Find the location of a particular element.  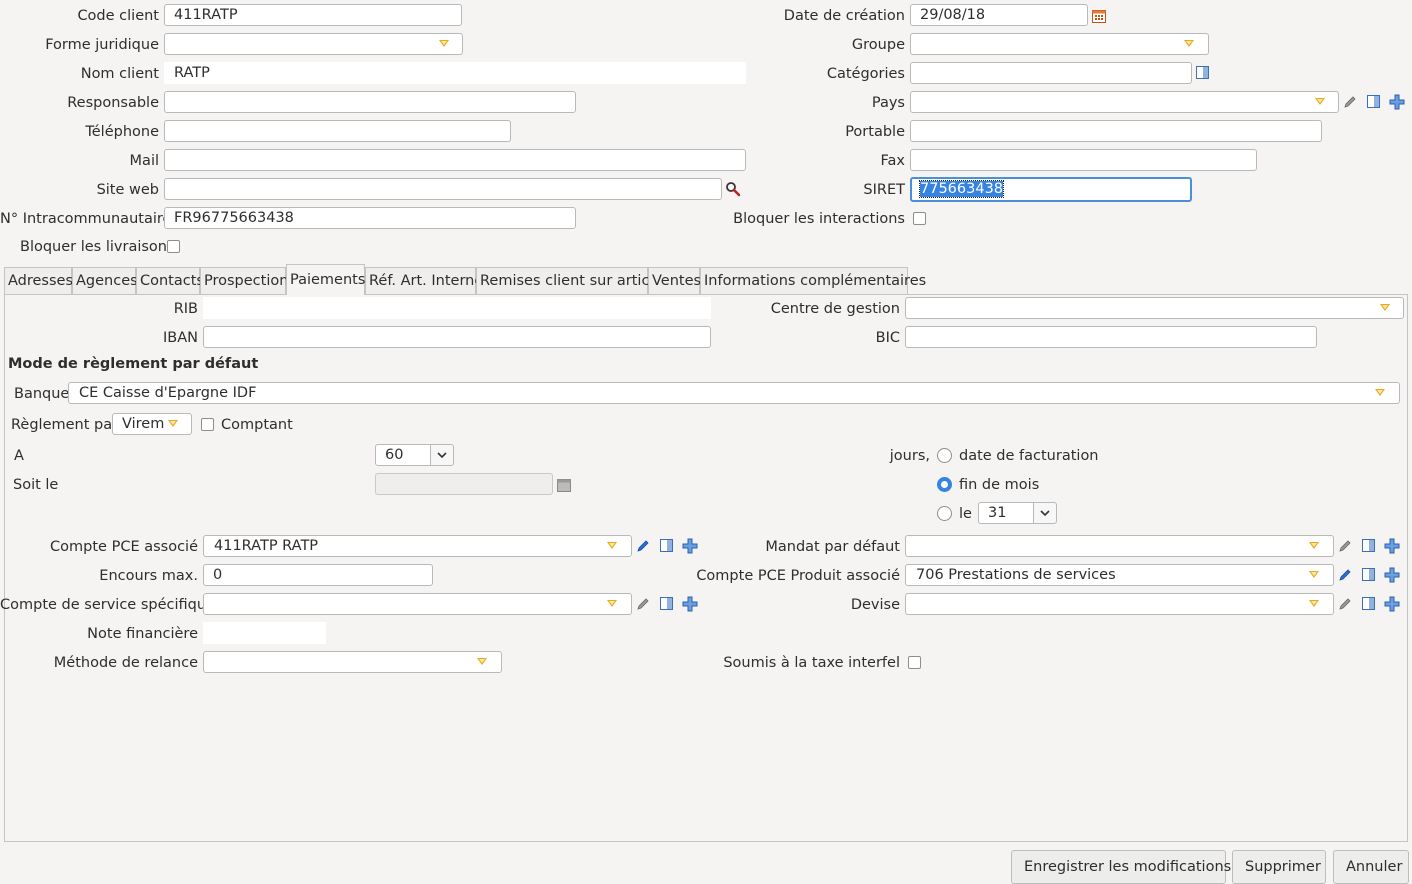

categories-input is located at coordinates (1051, 73).